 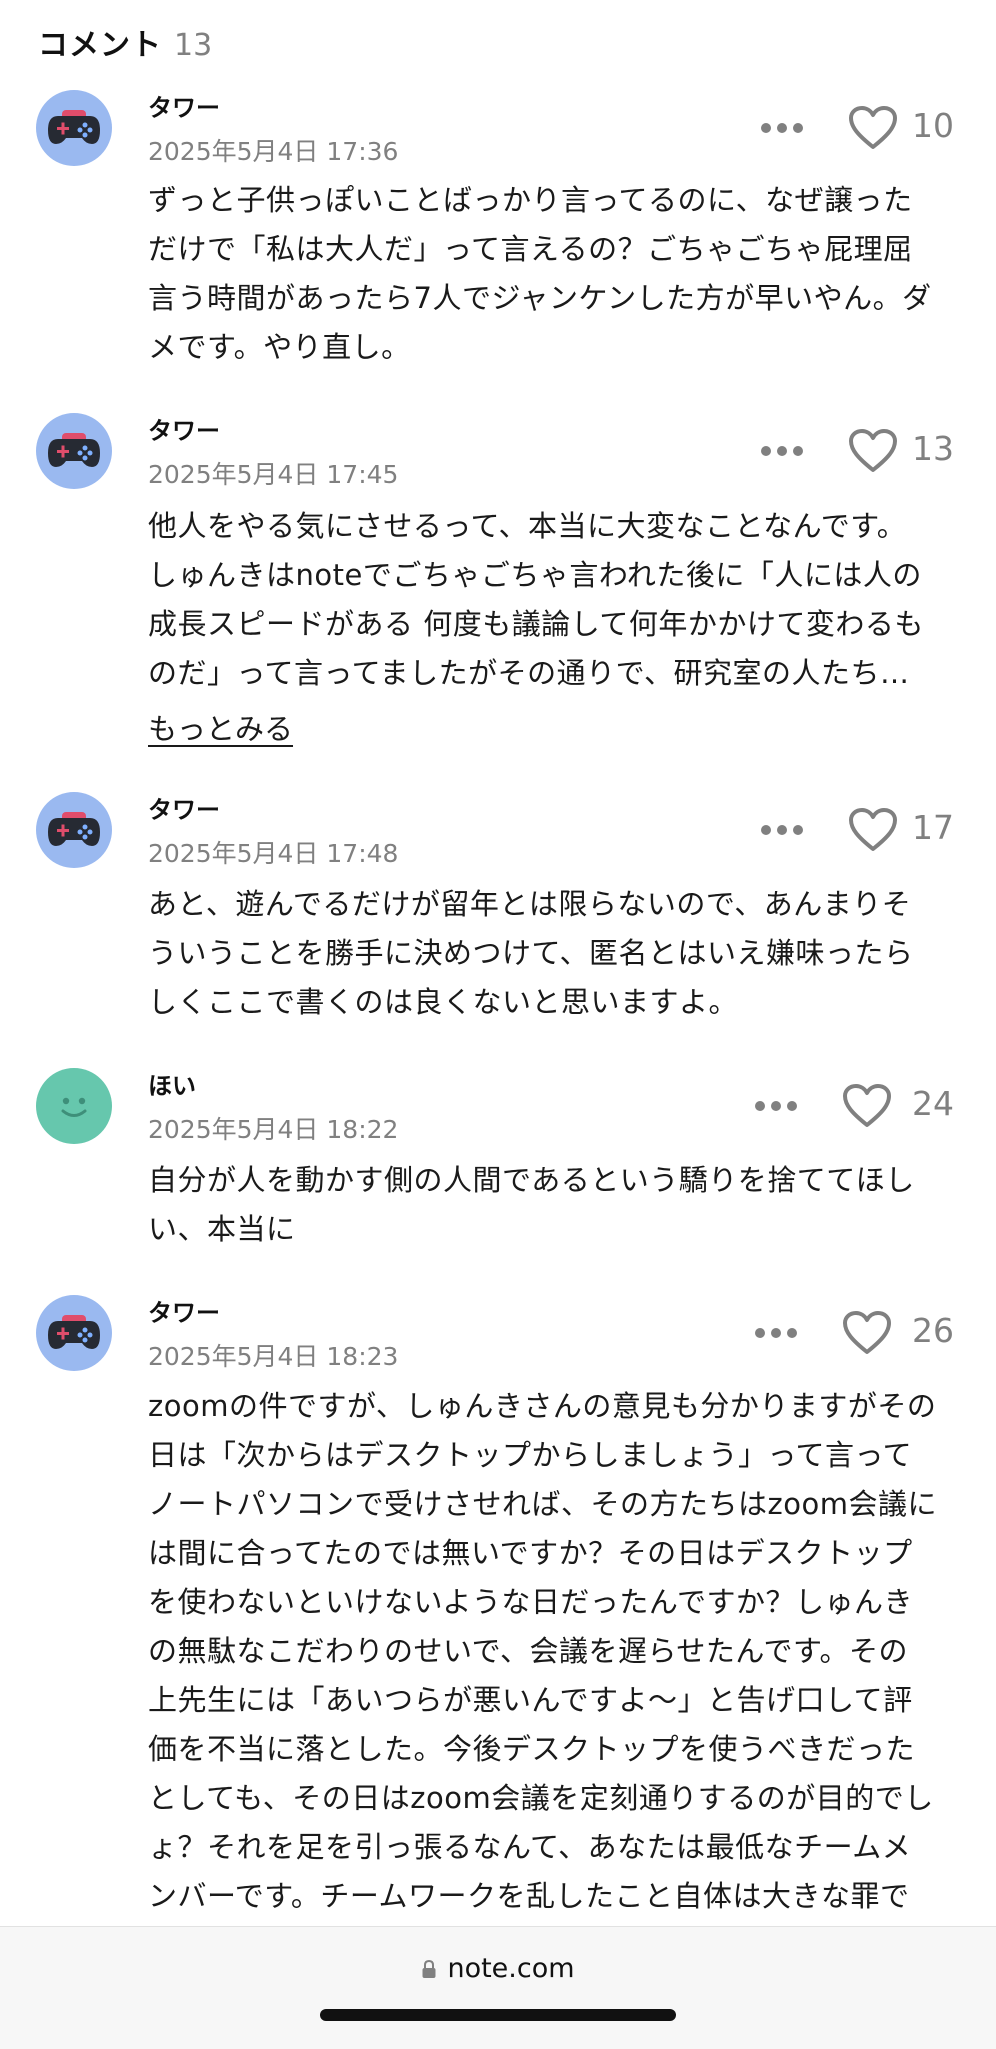 What do you see at coordinates (273, 474) in the screenshot?
I see `comment-date: 2025年5月4日 17:45` at bounding box center [273, 474].